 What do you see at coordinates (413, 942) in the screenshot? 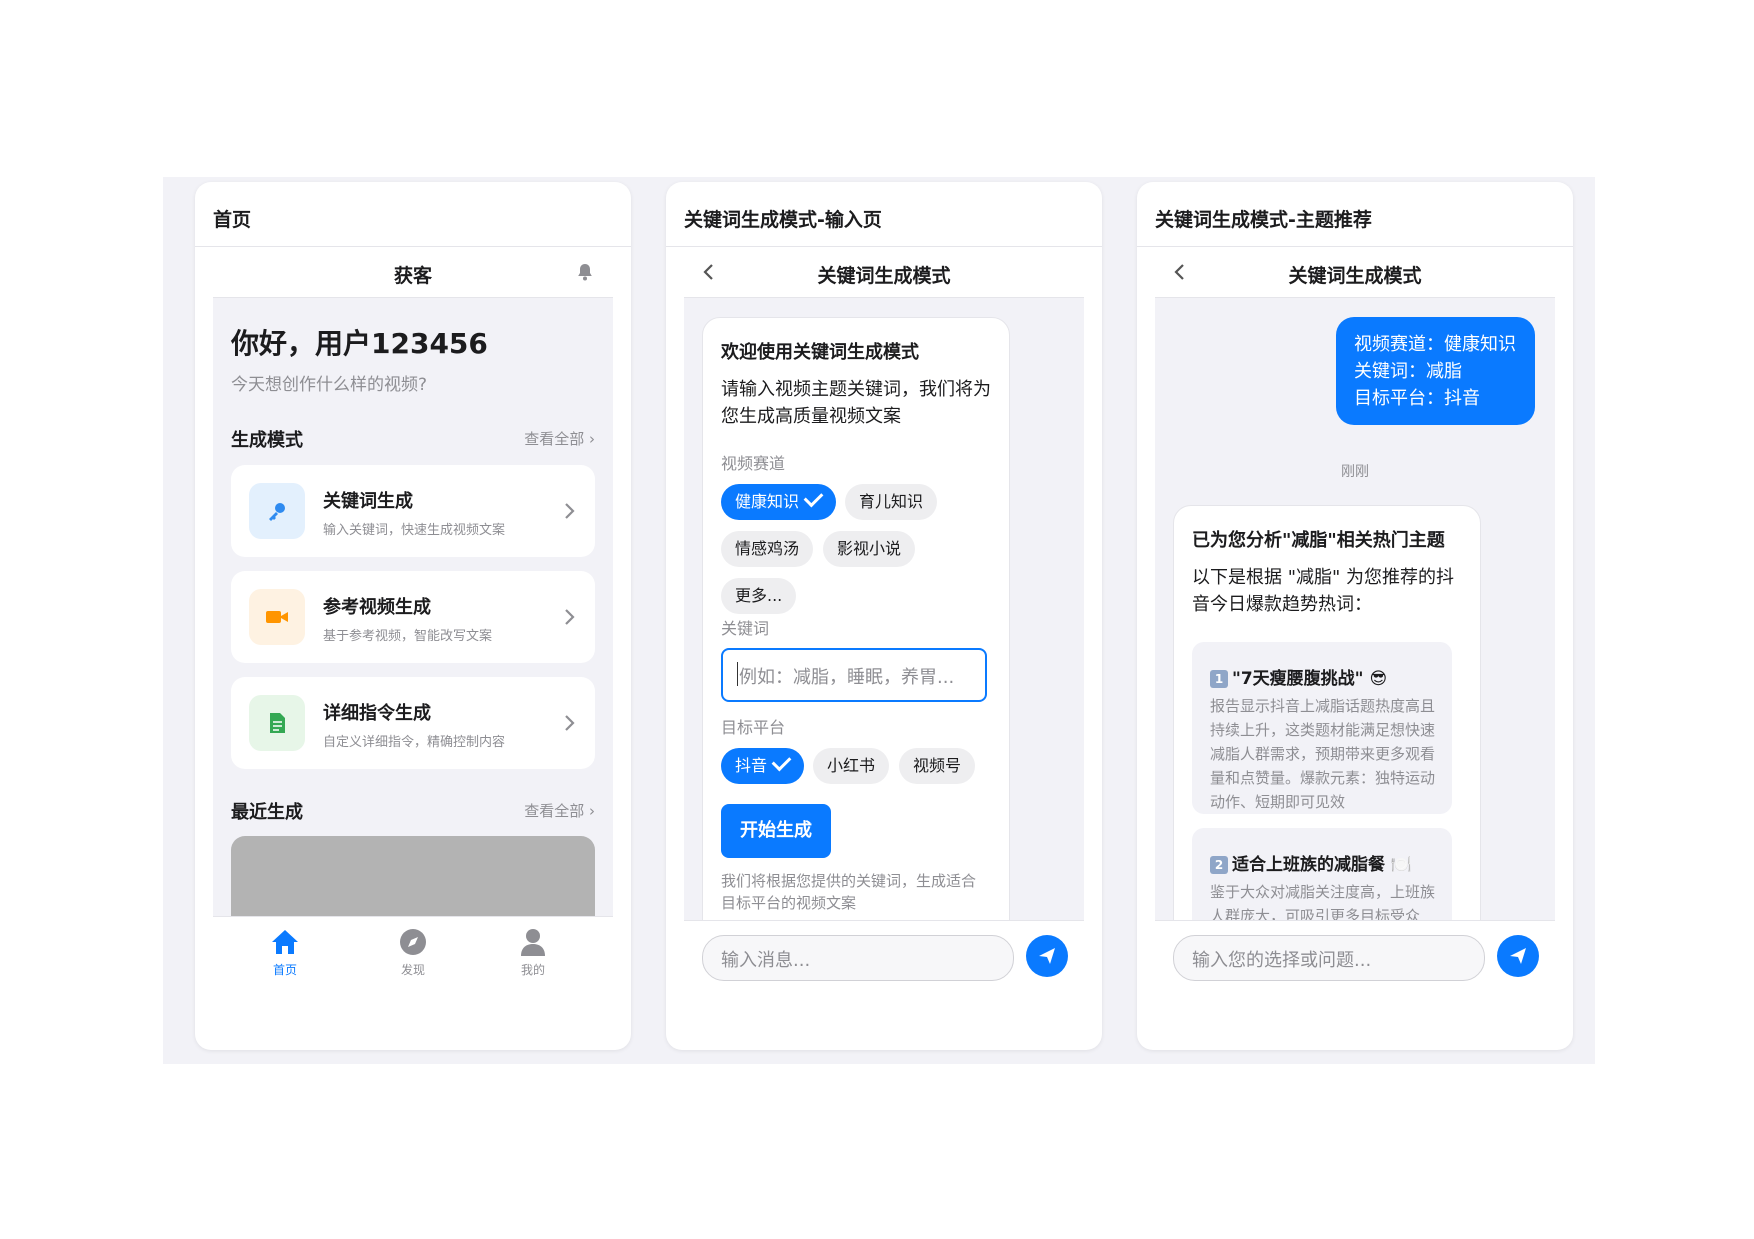
I see `compass-icon` at bounding box center [413, 942].